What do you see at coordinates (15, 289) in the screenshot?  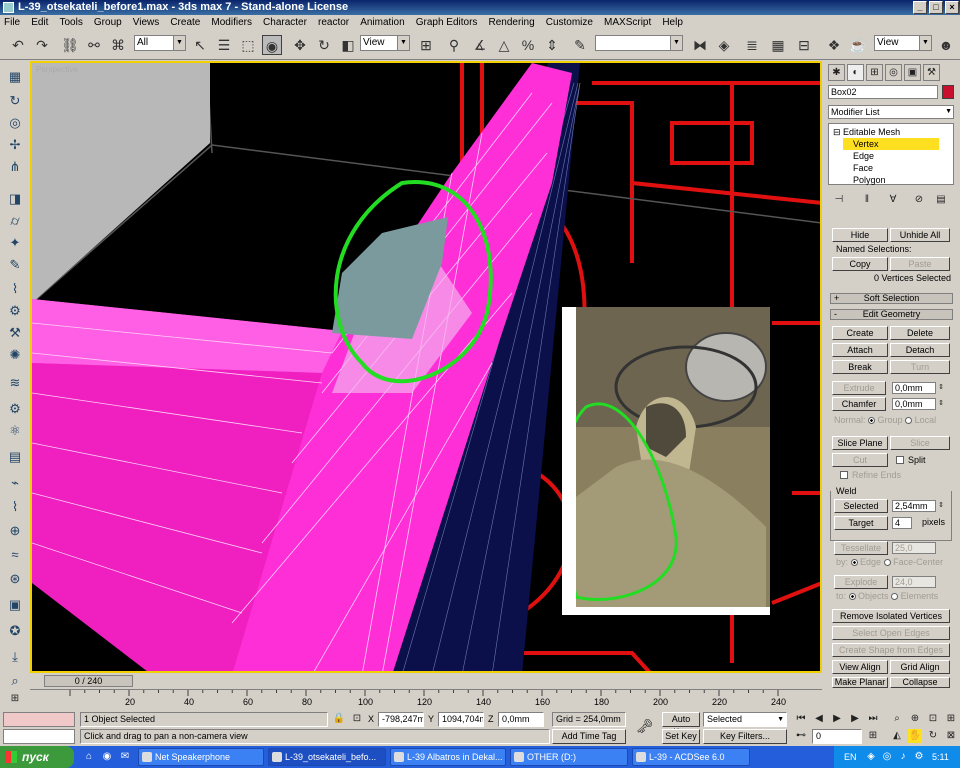 I see `bone-icon: ⌇` at bounding box center [15, 289].